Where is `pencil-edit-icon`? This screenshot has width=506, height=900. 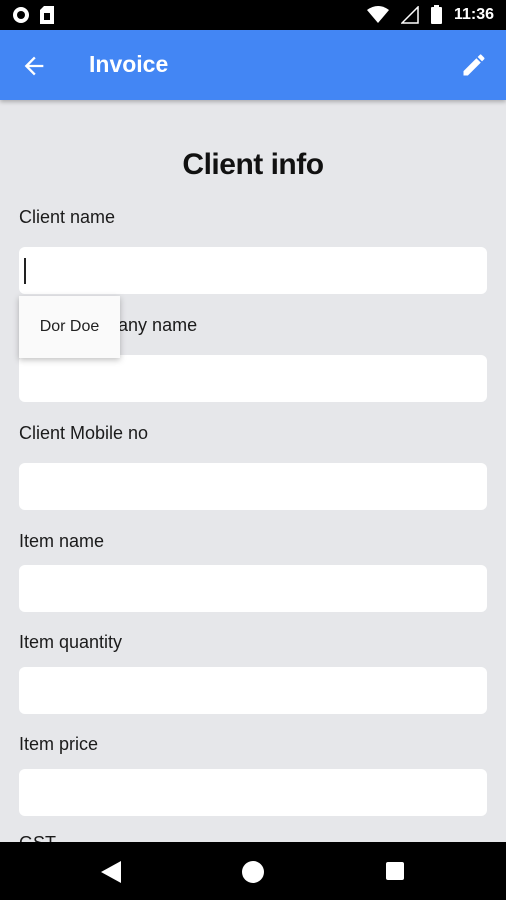 pencil-edit-icon is located at coordinates (474, 65).